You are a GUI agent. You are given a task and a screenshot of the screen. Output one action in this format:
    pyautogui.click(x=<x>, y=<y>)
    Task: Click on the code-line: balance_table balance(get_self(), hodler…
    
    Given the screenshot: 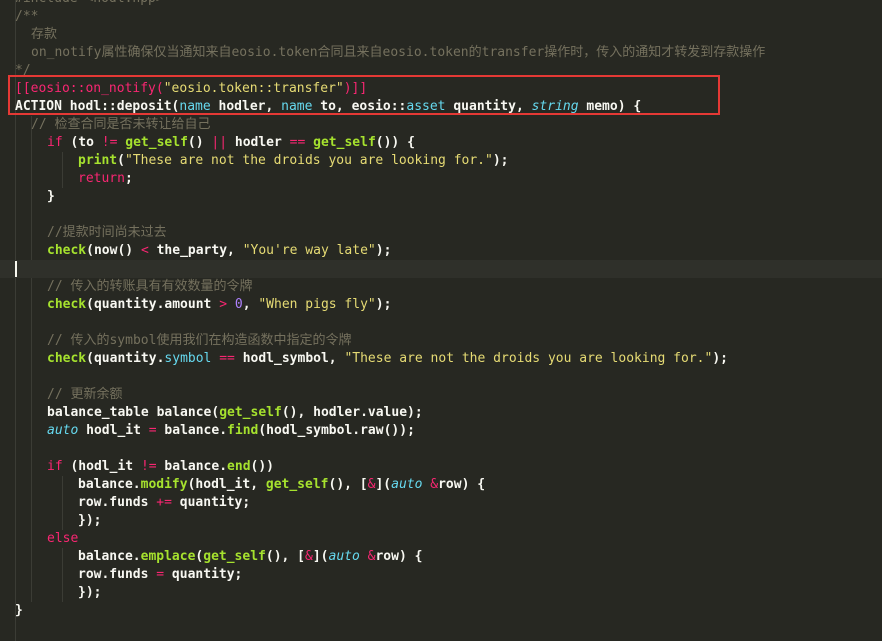 What is the action you would take?
    pyautogui.click(x=441, y=413)
    